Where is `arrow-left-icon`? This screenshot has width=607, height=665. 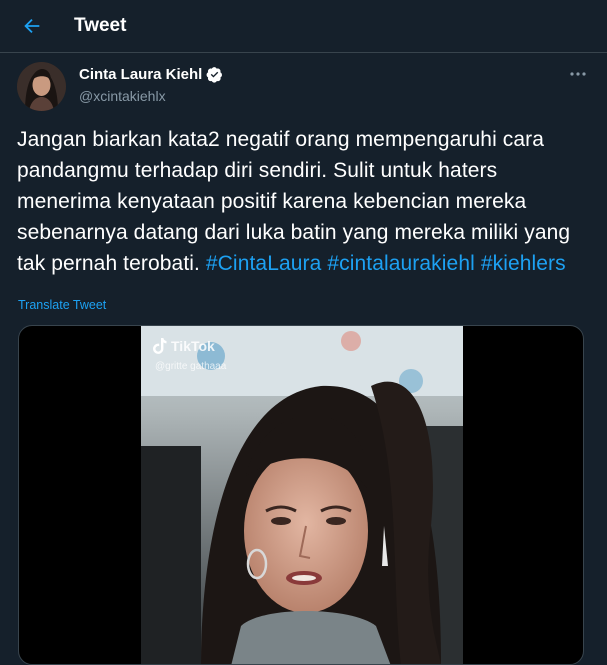 arrow-left-icon is located at coordinates (32, 26).